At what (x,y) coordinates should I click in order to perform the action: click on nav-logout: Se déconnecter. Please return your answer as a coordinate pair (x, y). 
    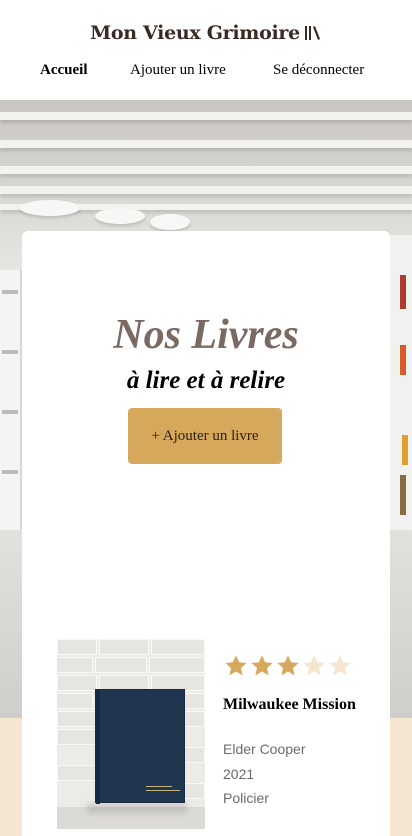
    Looking at the image, I should click on (318, 70).